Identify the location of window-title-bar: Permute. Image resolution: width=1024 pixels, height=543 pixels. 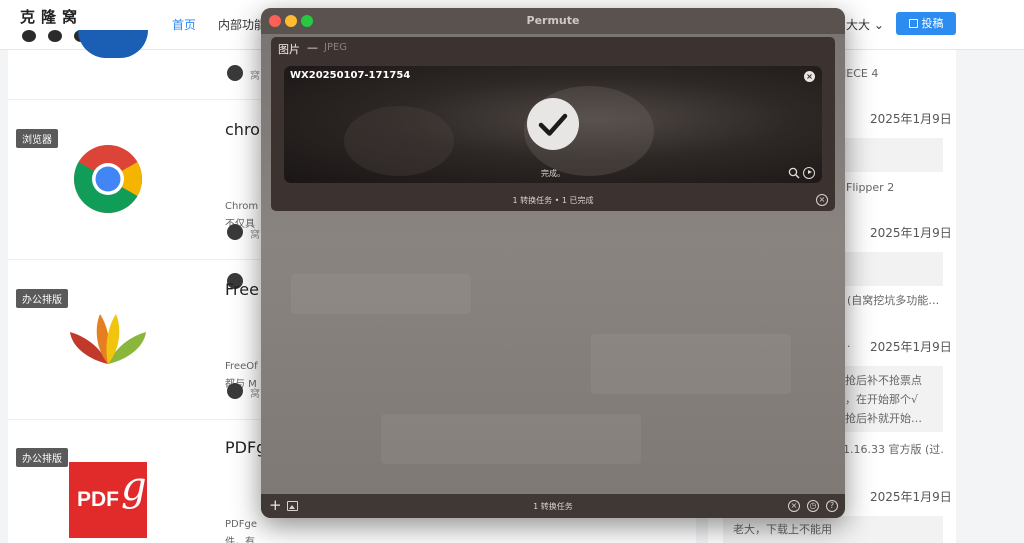
(553, 21).